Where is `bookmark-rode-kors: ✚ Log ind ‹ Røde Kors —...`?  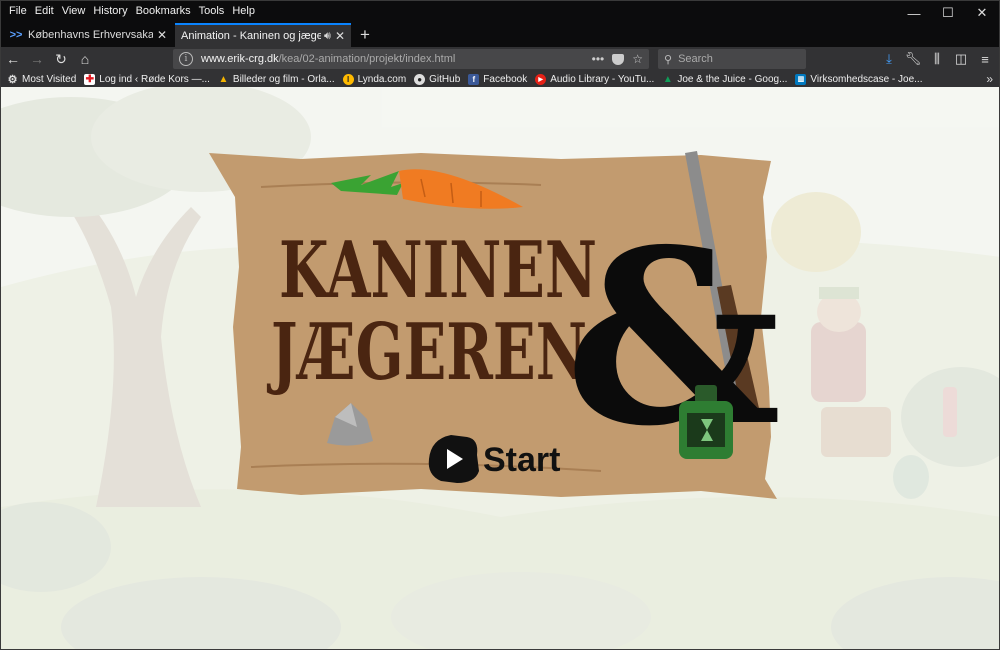
bookmark-rode-kors: ✚ Log ind ‹ Røde Kors —... is located at coordinates (147, 79).